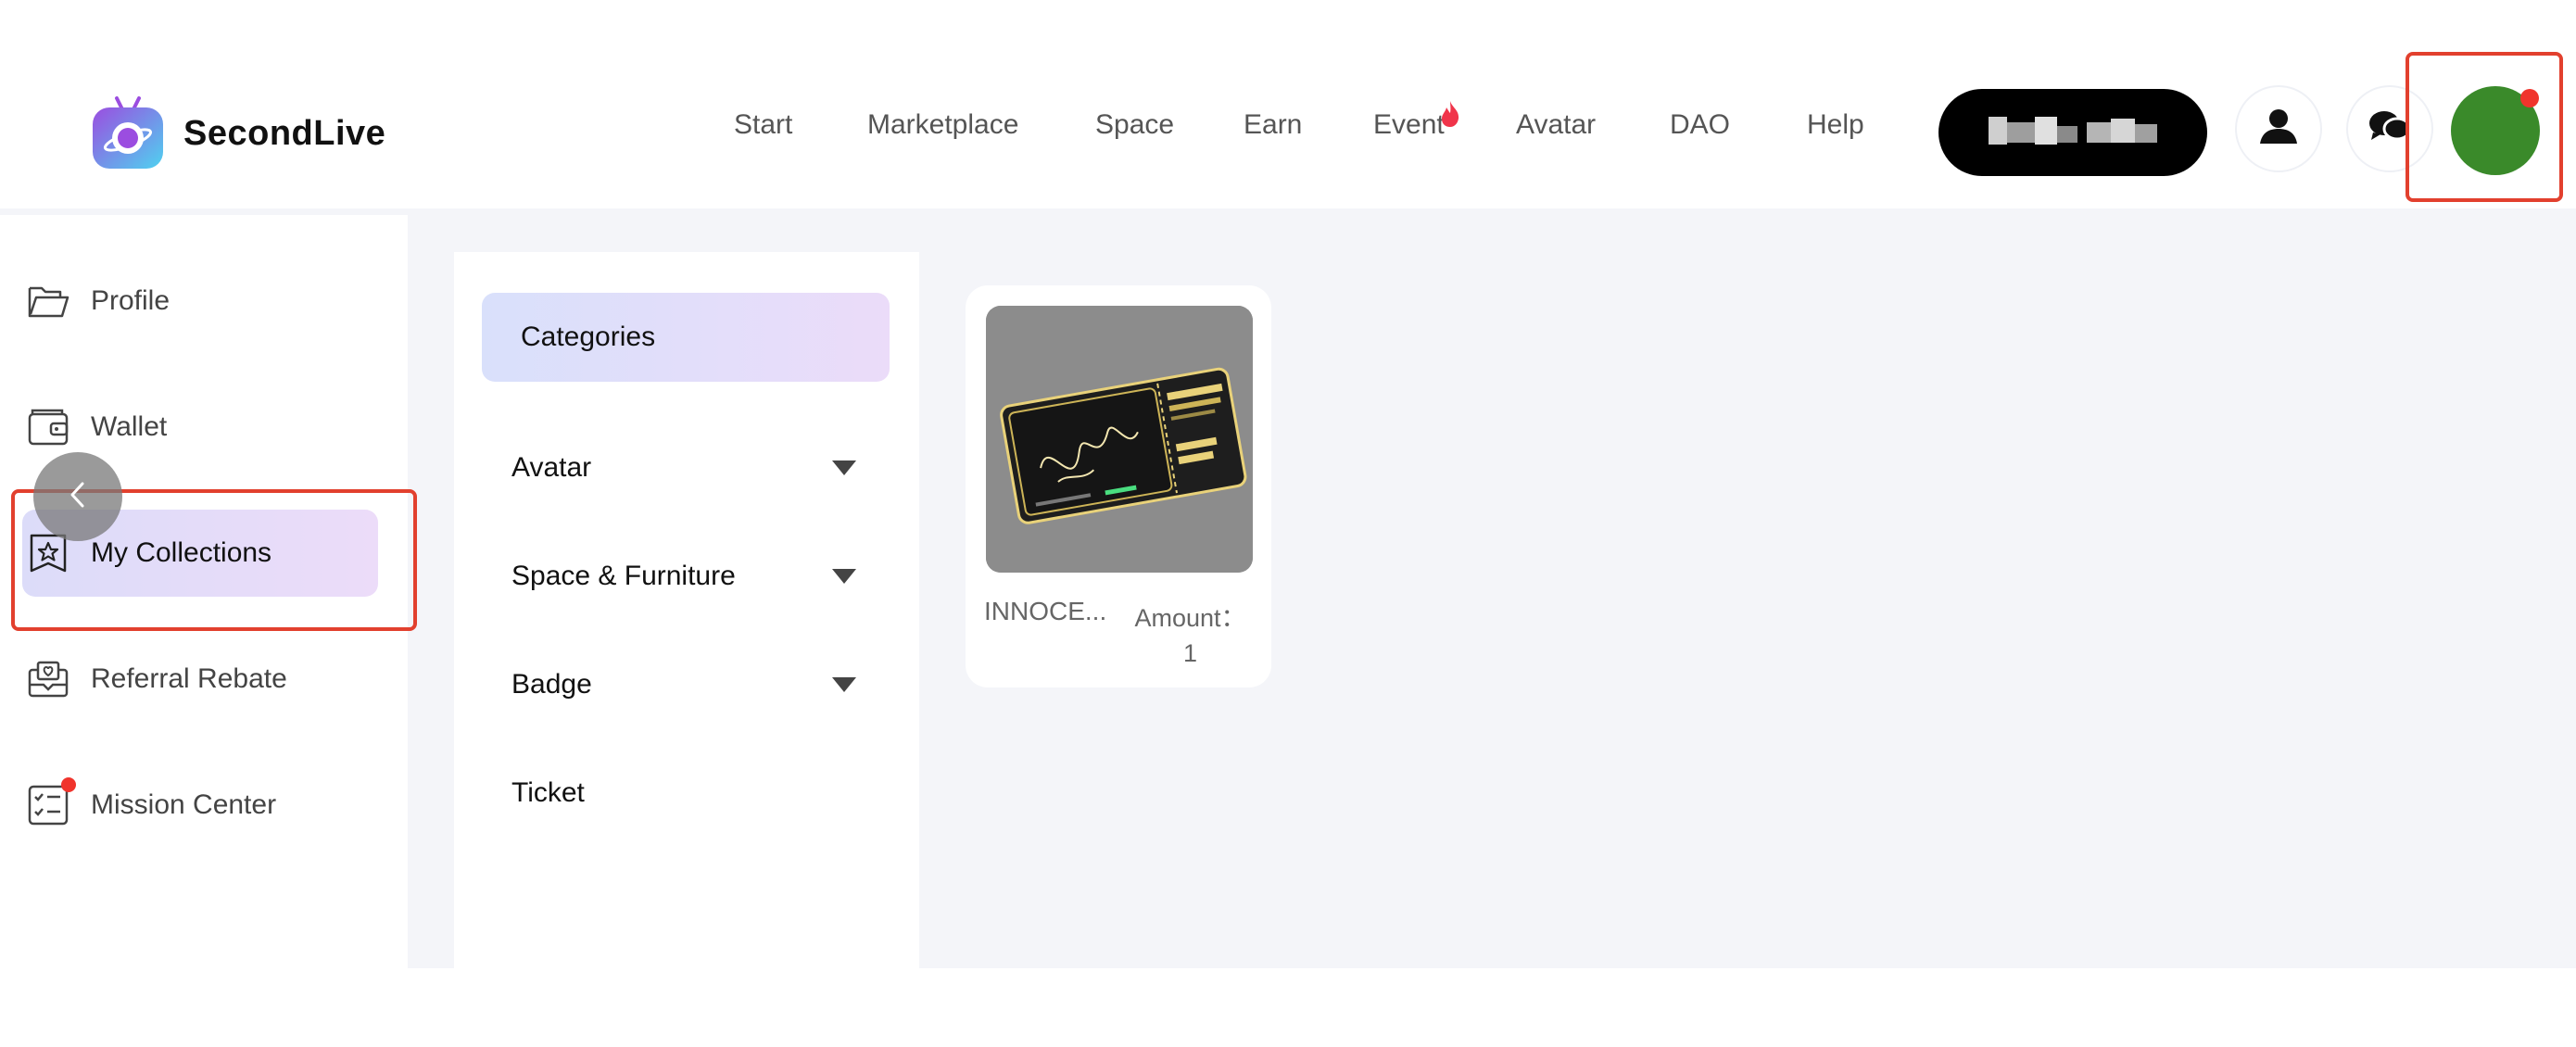 The height and width of the screenshot is (1047, 2576). I want to click on gift-envelope-icon, so click(48, 679).